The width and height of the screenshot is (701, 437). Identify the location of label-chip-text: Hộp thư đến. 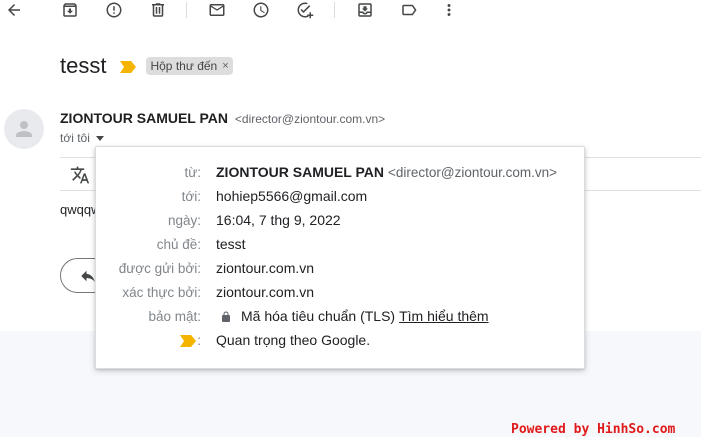
(184, 66).